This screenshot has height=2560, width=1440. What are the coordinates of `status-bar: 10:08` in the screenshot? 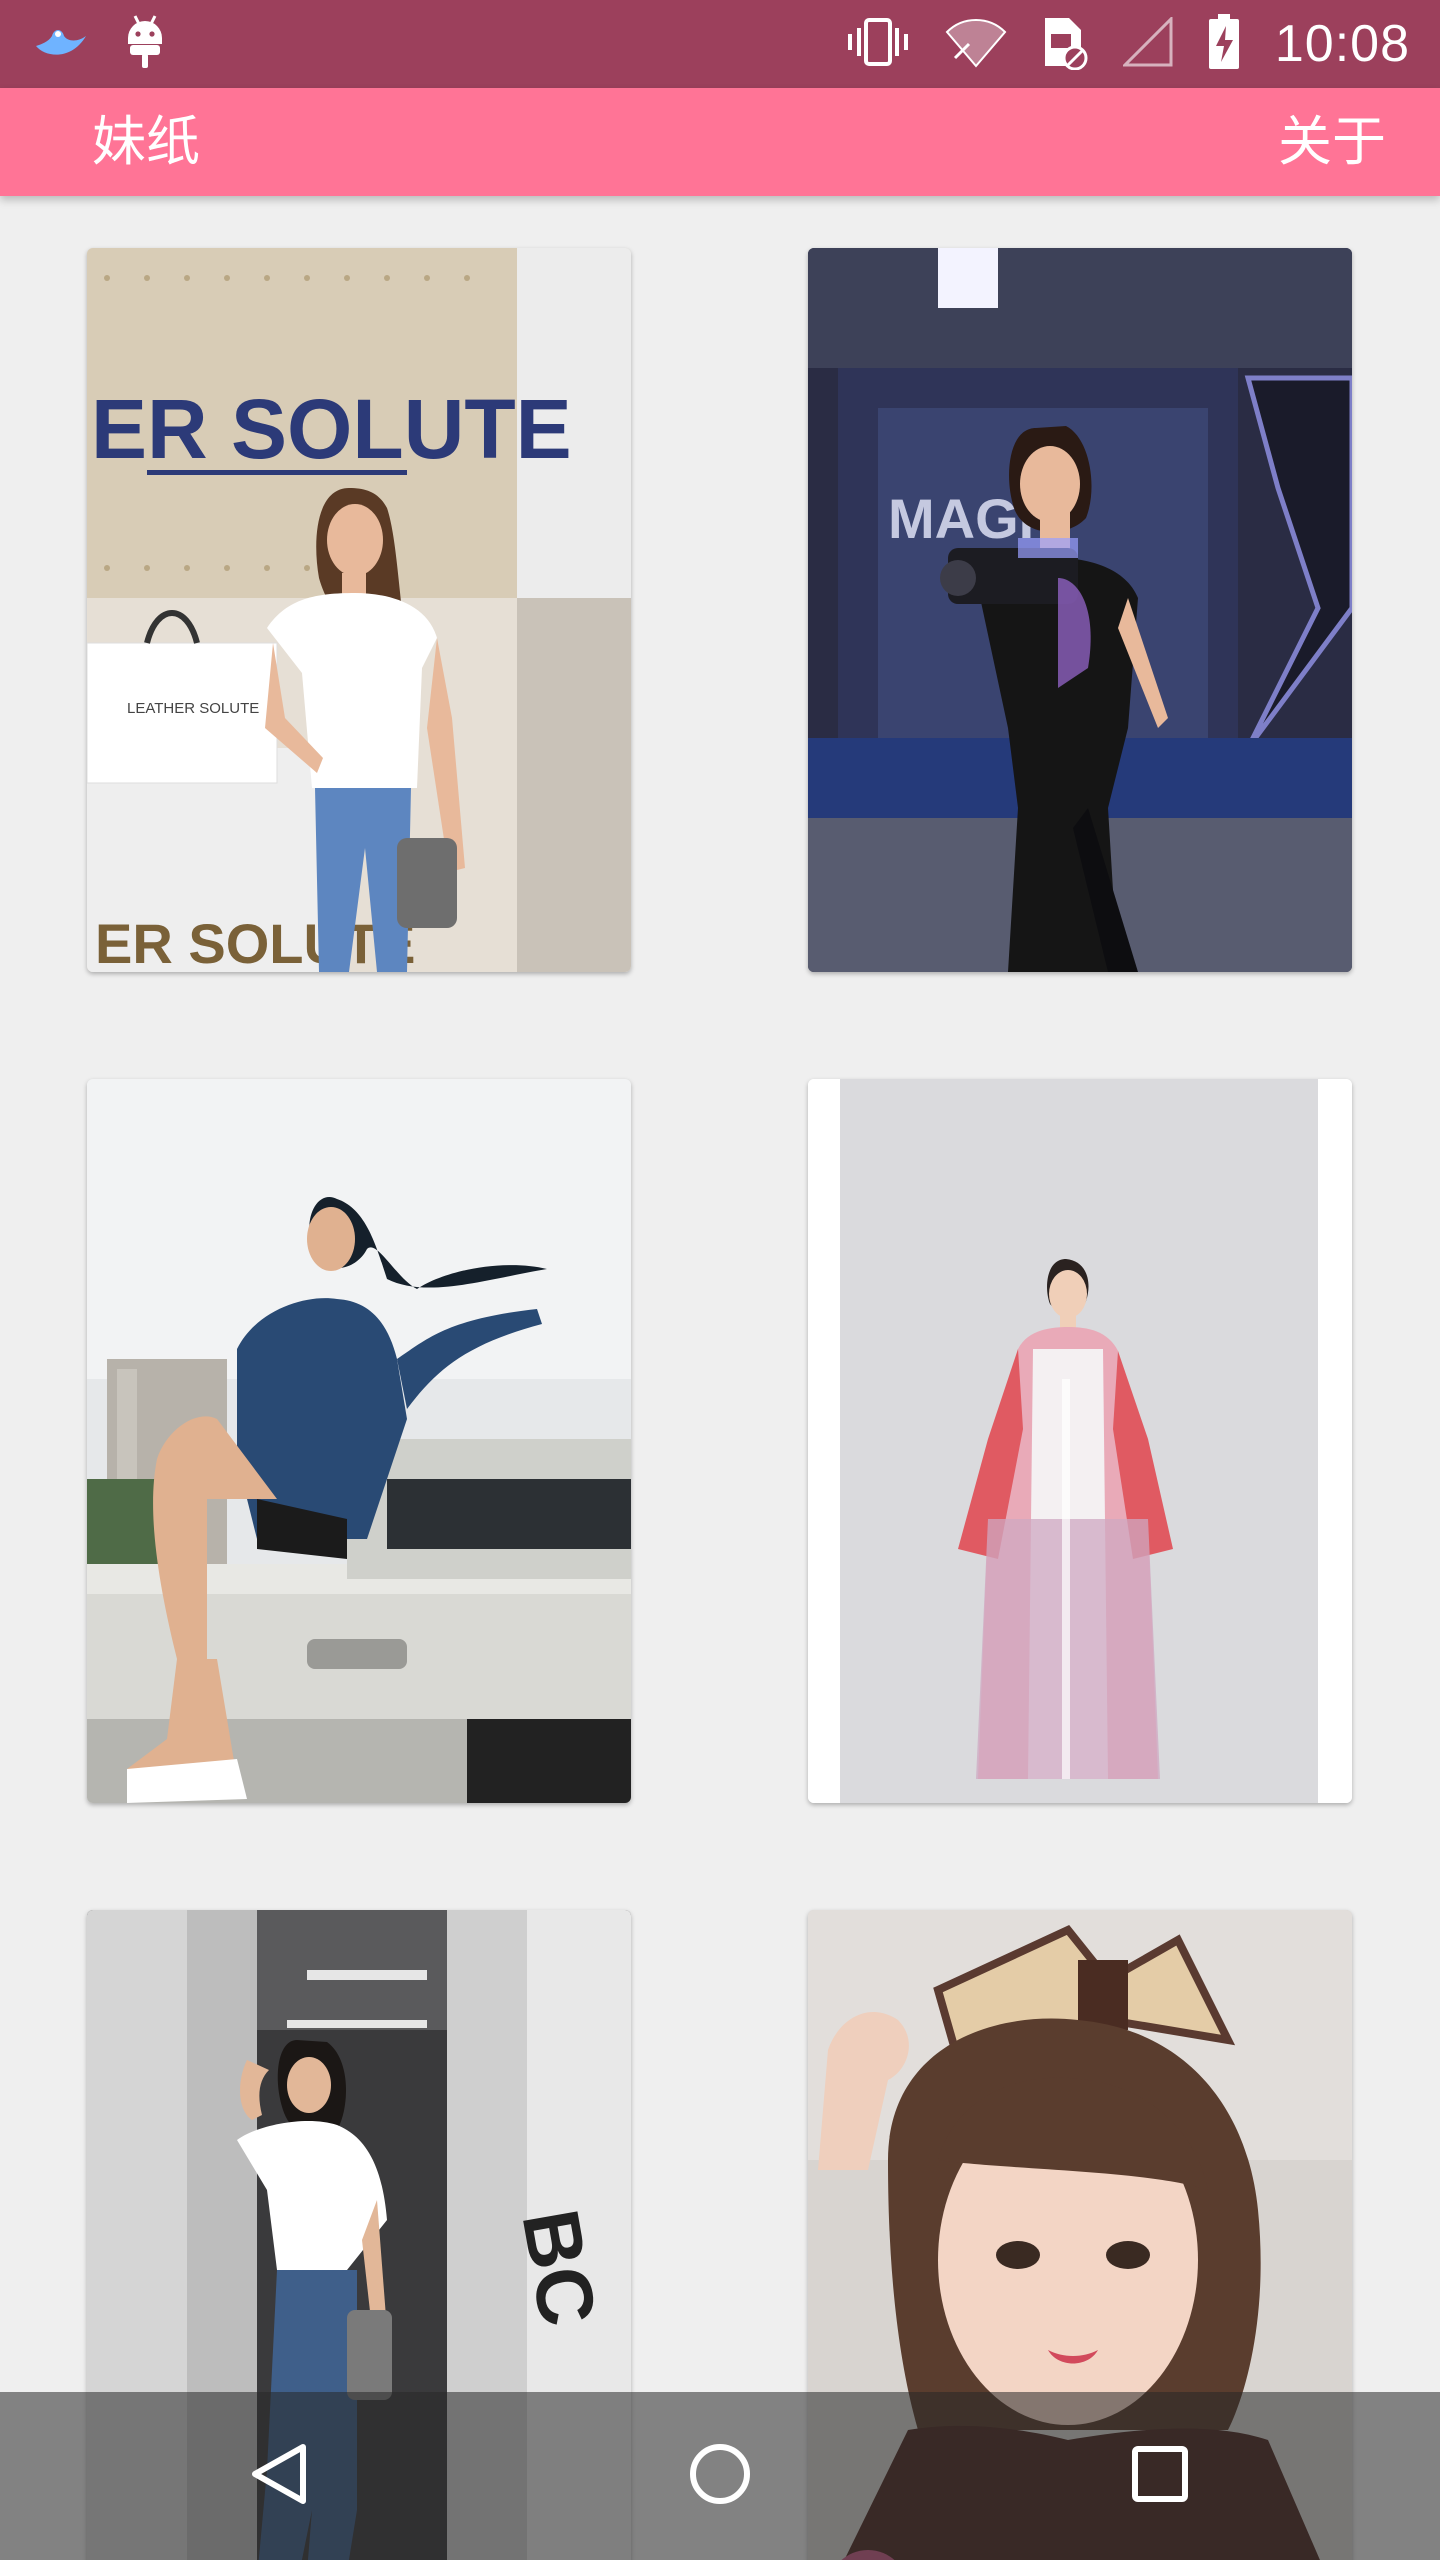 It's located at (720, 44).